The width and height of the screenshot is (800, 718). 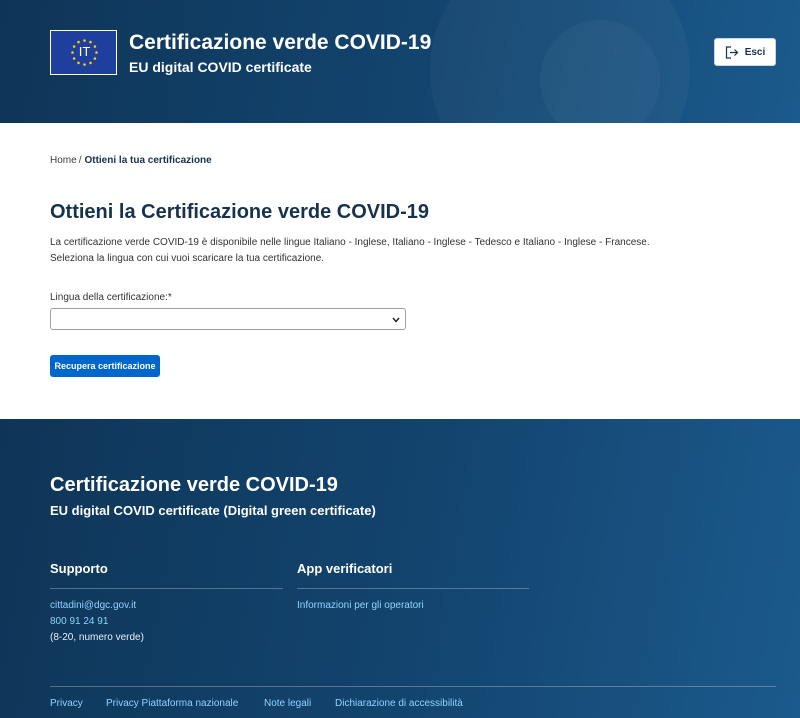 I want to click on verifier-apps-divider, so click(x=413, y=588).